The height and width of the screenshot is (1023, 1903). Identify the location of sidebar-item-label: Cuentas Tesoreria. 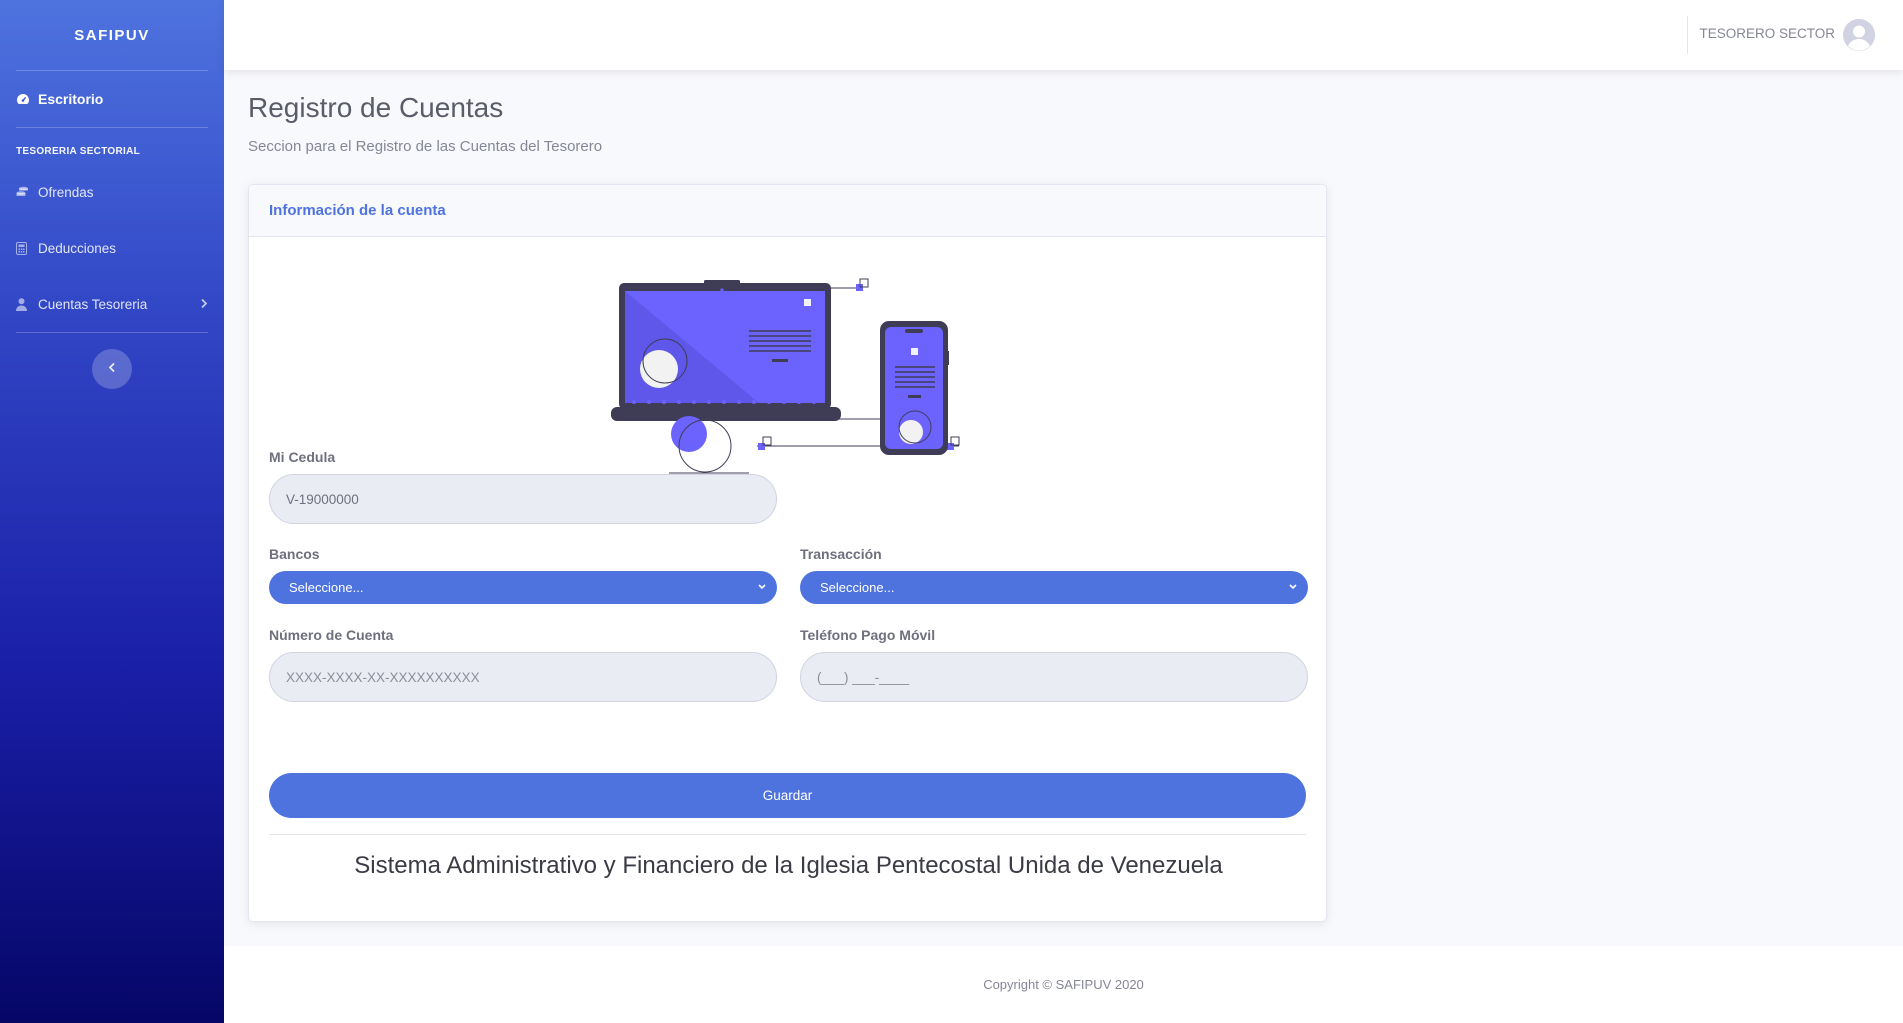
(93, 304).